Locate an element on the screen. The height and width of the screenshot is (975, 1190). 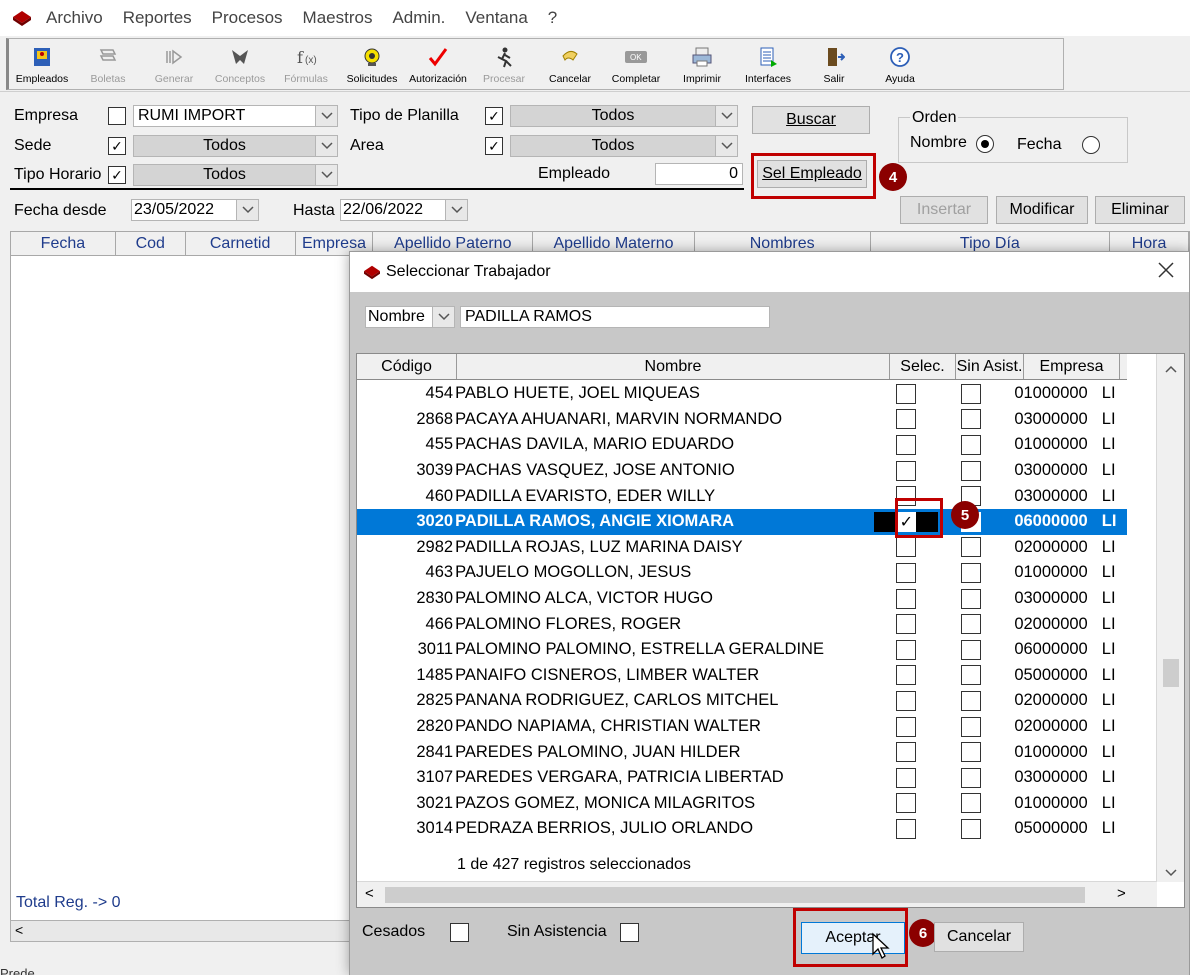
orden-nombre-radio is located at coordinates (985, 144).